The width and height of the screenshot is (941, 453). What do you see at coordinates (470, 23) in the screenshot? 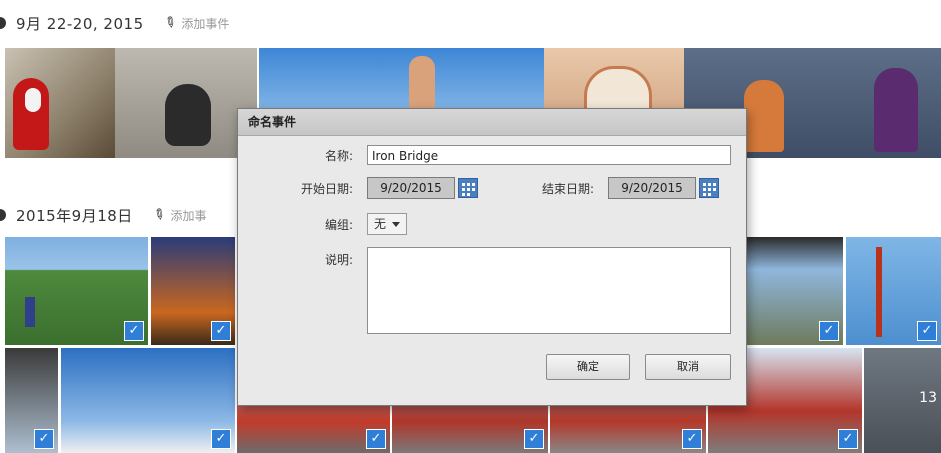
I see `event-group-header: 9月 22-20, 2015 ✎ 添加事件` at bounding box center [470, 23].